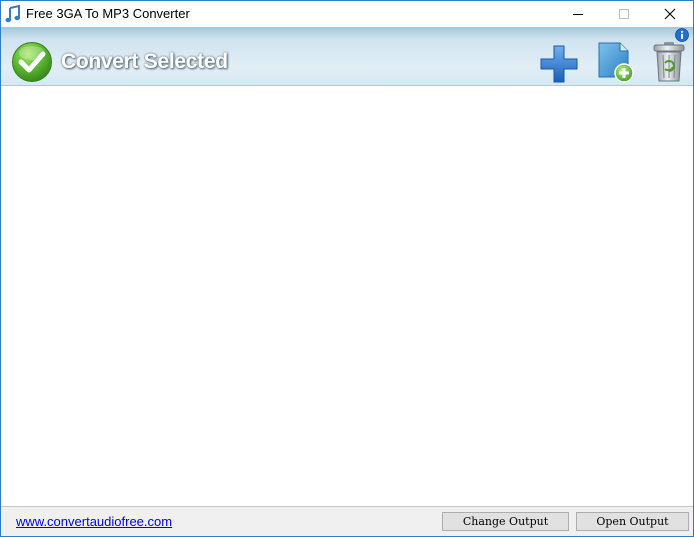 The width and height of the screenshot is (694, 537). Describe the element at coordinates (505, 521) in the screenshot. I see `change-output-button: Change Output` at that location.